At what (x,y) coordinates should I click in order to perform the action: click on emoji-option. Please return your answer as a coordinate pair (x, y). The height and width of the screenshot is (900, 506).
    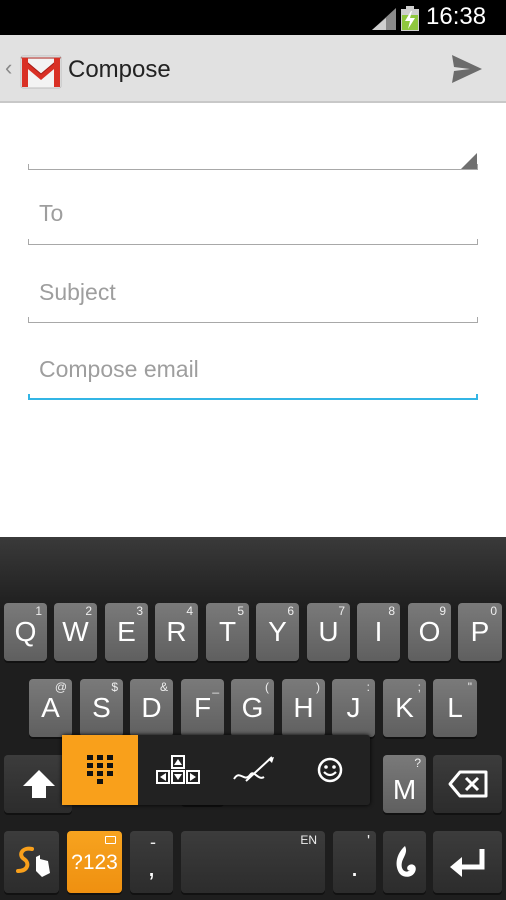
    Looking at the image, I should click on (330, 770).